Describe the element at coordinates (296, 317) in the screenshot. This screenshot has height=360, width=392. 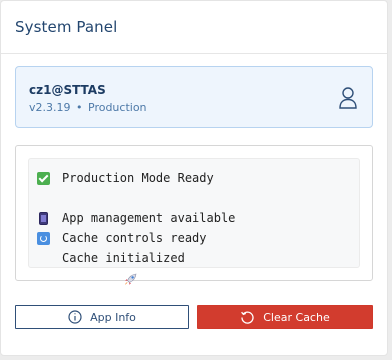
I see `clear-cache-label: Clear Cache` at that location.